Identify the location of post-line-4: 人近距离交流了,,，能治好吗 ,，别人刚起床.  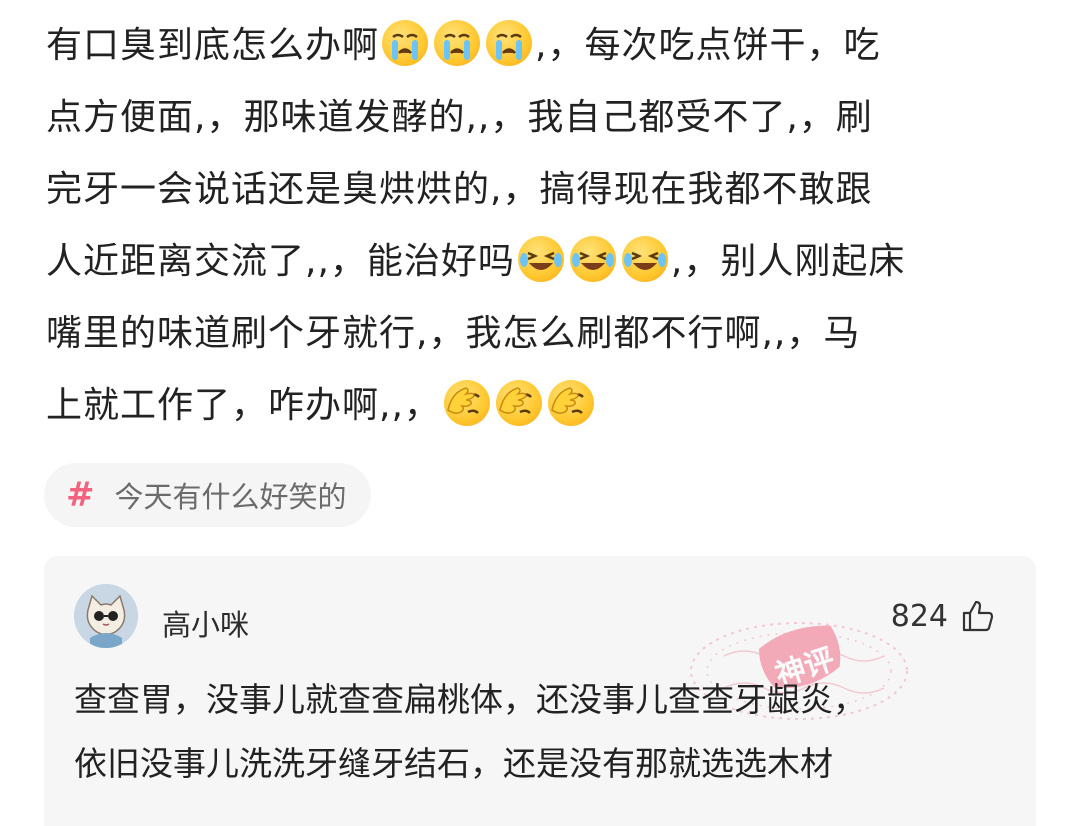
(541, 262).